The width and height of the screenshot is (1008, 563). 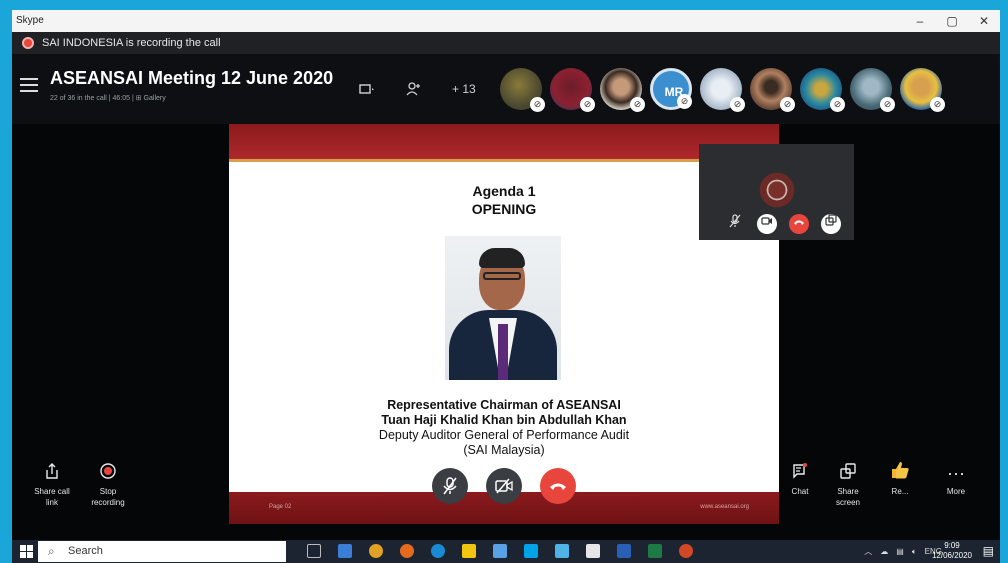 What do you see at coordinates (52, 473) in the screenshot?
I see `share-icon` at bounding box center [52, 473].